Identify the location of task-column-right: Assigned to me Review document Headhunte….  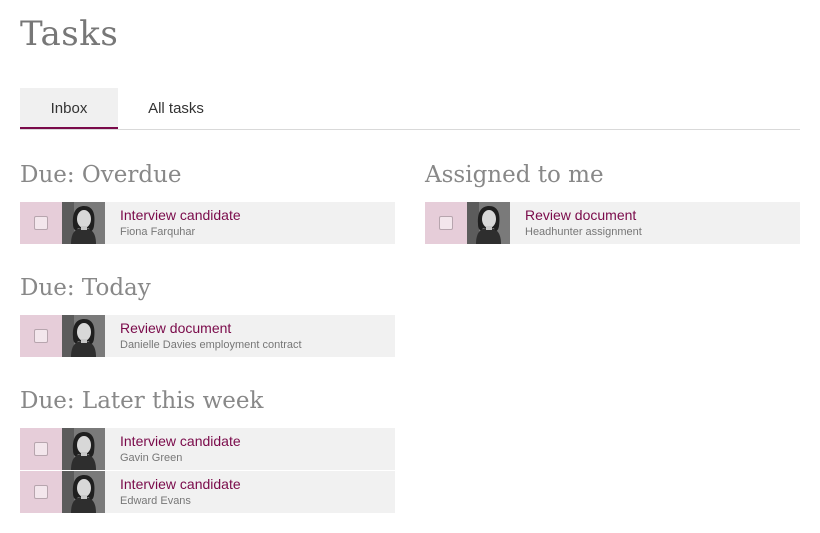
(612, 197).